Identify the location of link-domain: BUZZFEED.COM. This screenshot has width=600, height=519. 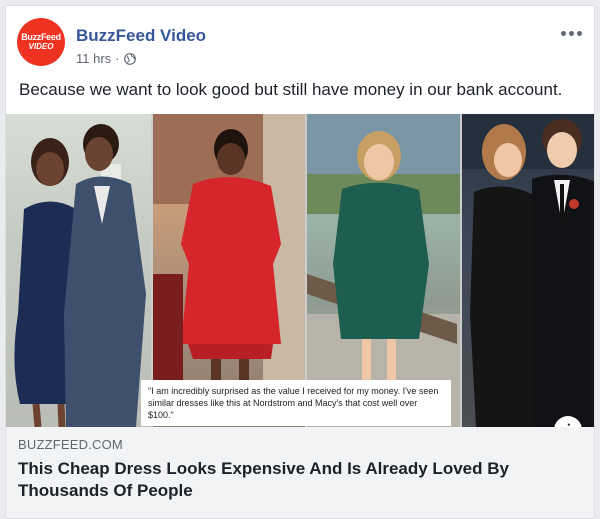
(70, 444).